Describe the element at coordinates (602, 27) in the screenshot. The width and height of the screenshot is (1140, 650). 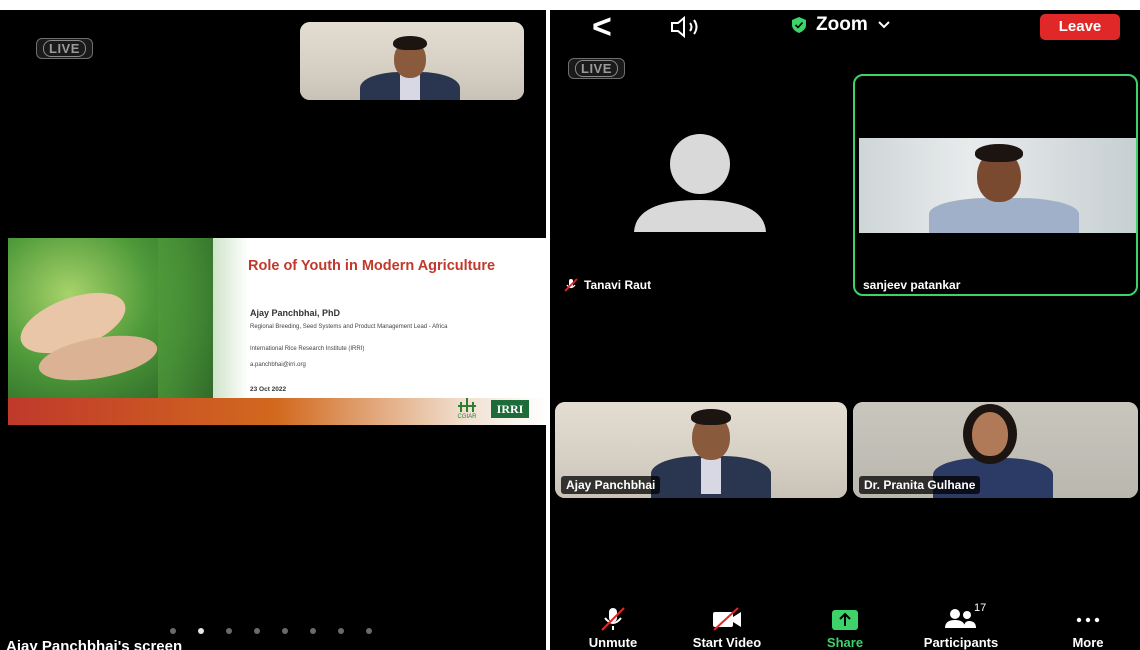
I see `back-chevron-icon: <` at that location.